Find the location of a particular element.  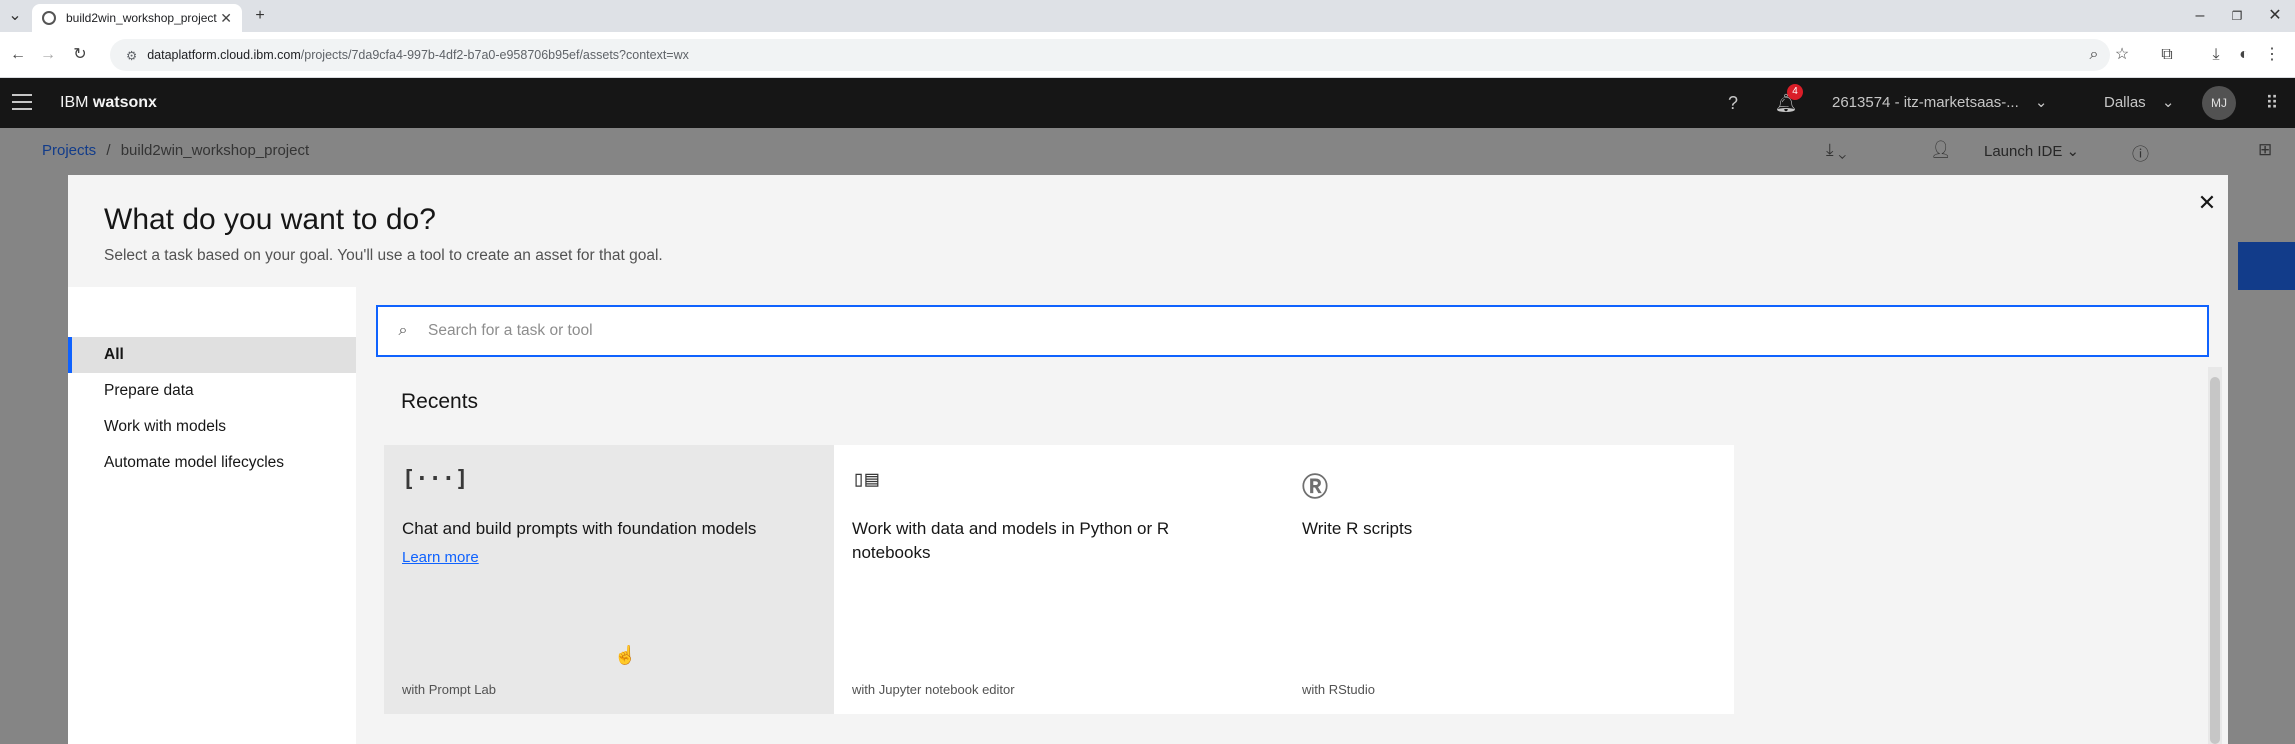

section-title: Recents is located at coordinates (440, 401).